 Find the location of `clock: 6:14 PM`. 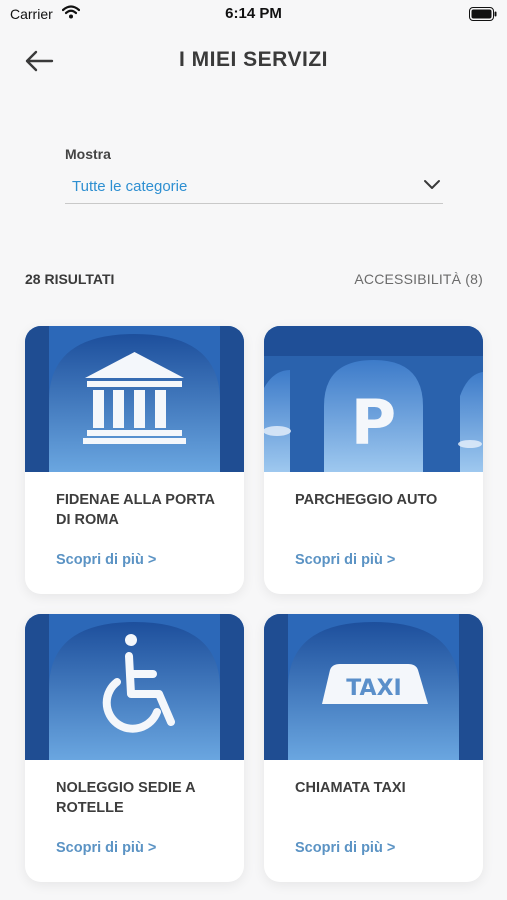

clock: 6:14 PM is located at coordinates (253, 13).